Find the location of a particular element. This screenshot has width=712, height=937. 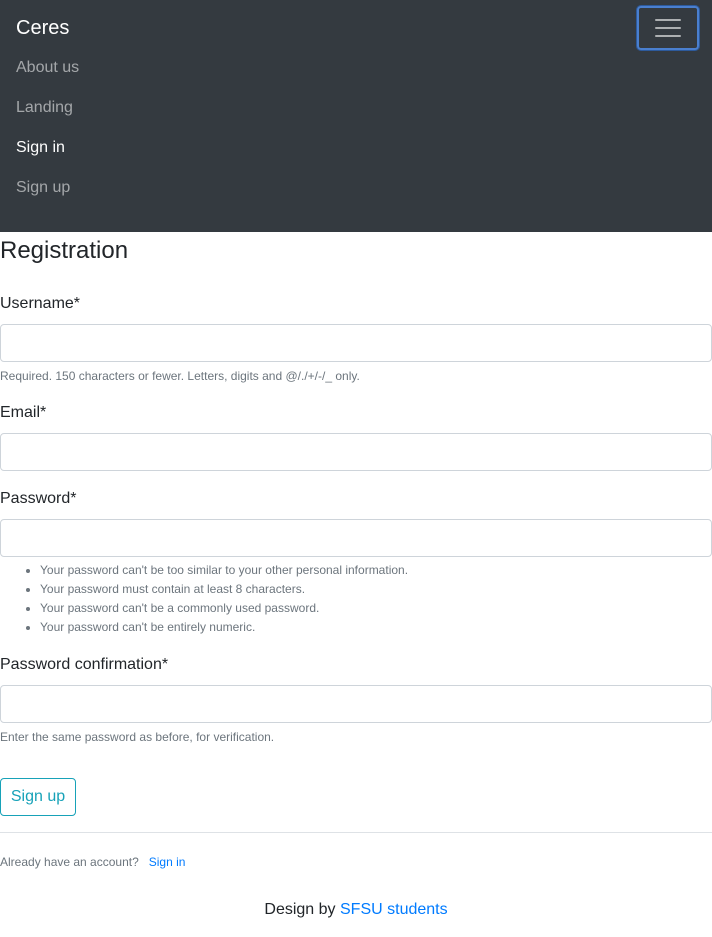

nav-item-about-us: About us is located at coordinates (47, 76).